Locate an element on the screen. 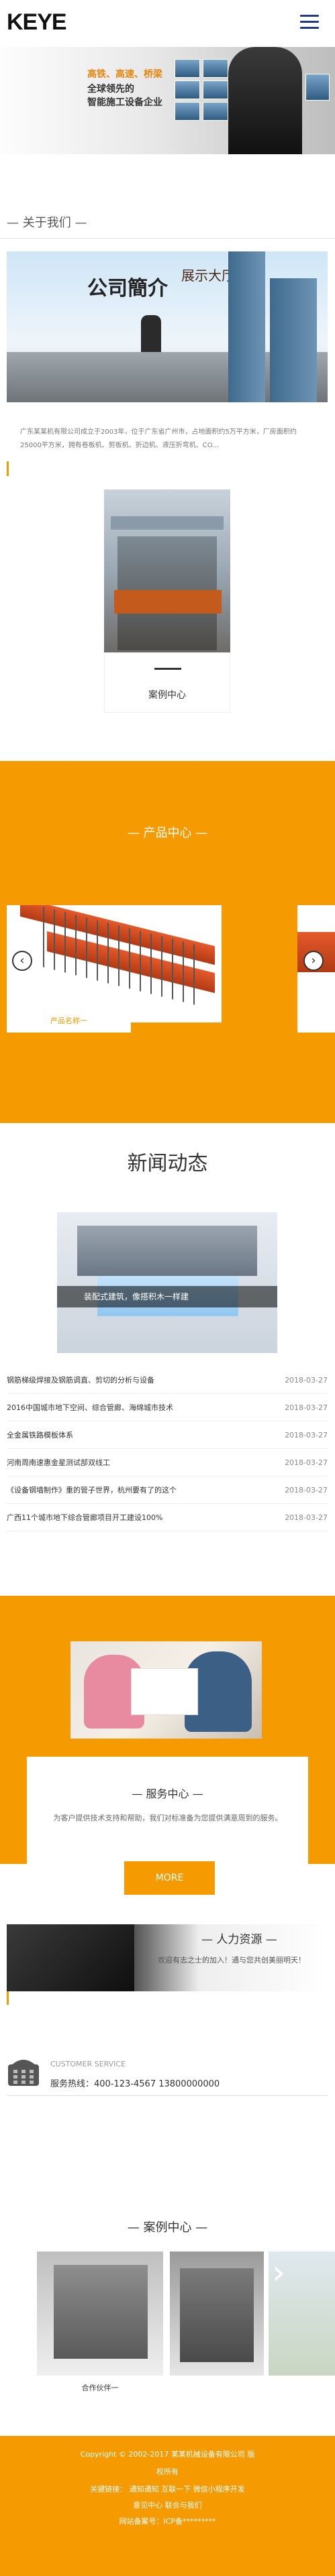 The width and height of the screenshot is (335, 2576). about-section-title: — 关于我们 — is located at coordinates (47, 223).